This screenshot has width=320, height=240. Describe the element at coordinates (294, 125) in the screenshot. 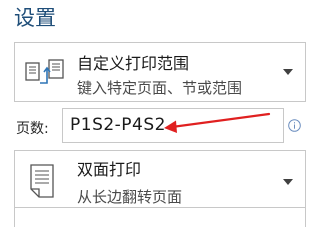

I see `info-icon` at that location.